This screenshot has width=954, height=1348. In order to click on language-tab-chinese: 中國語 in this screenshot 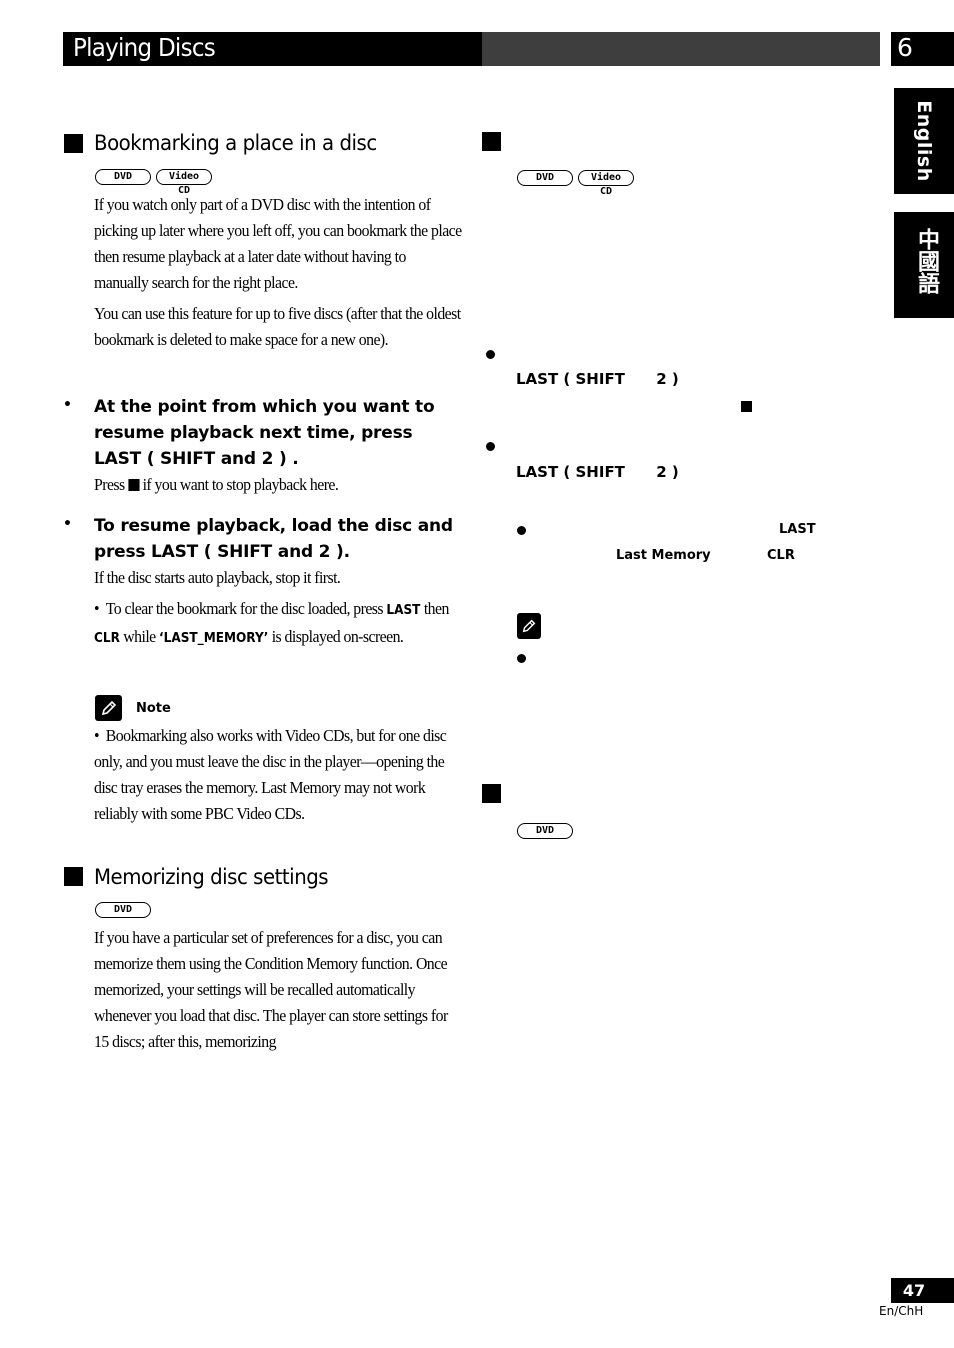, I will do `click(924, 265)`.